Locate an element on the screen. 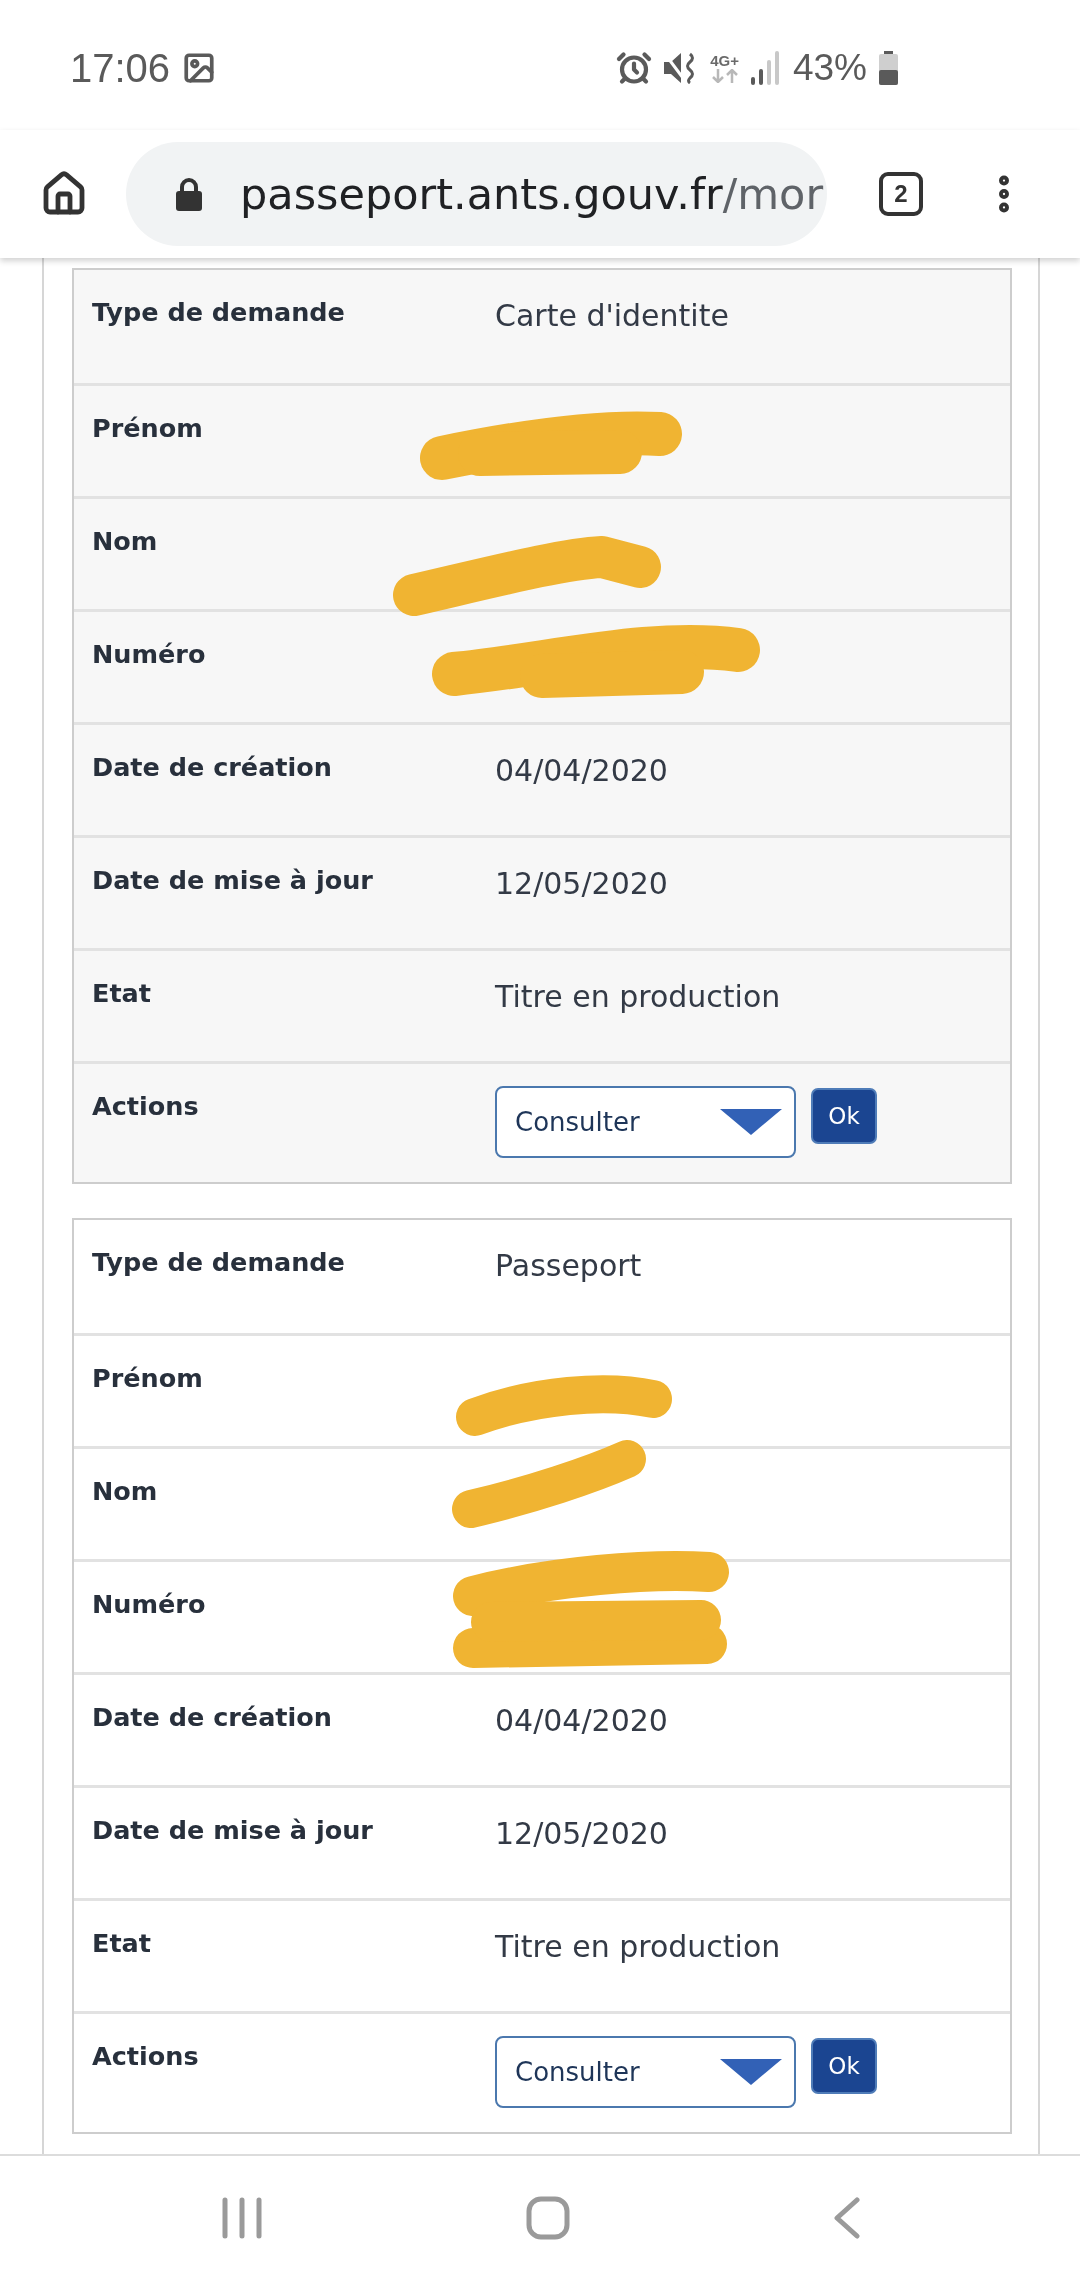  signal-icon is located at coordinates (765, 68).